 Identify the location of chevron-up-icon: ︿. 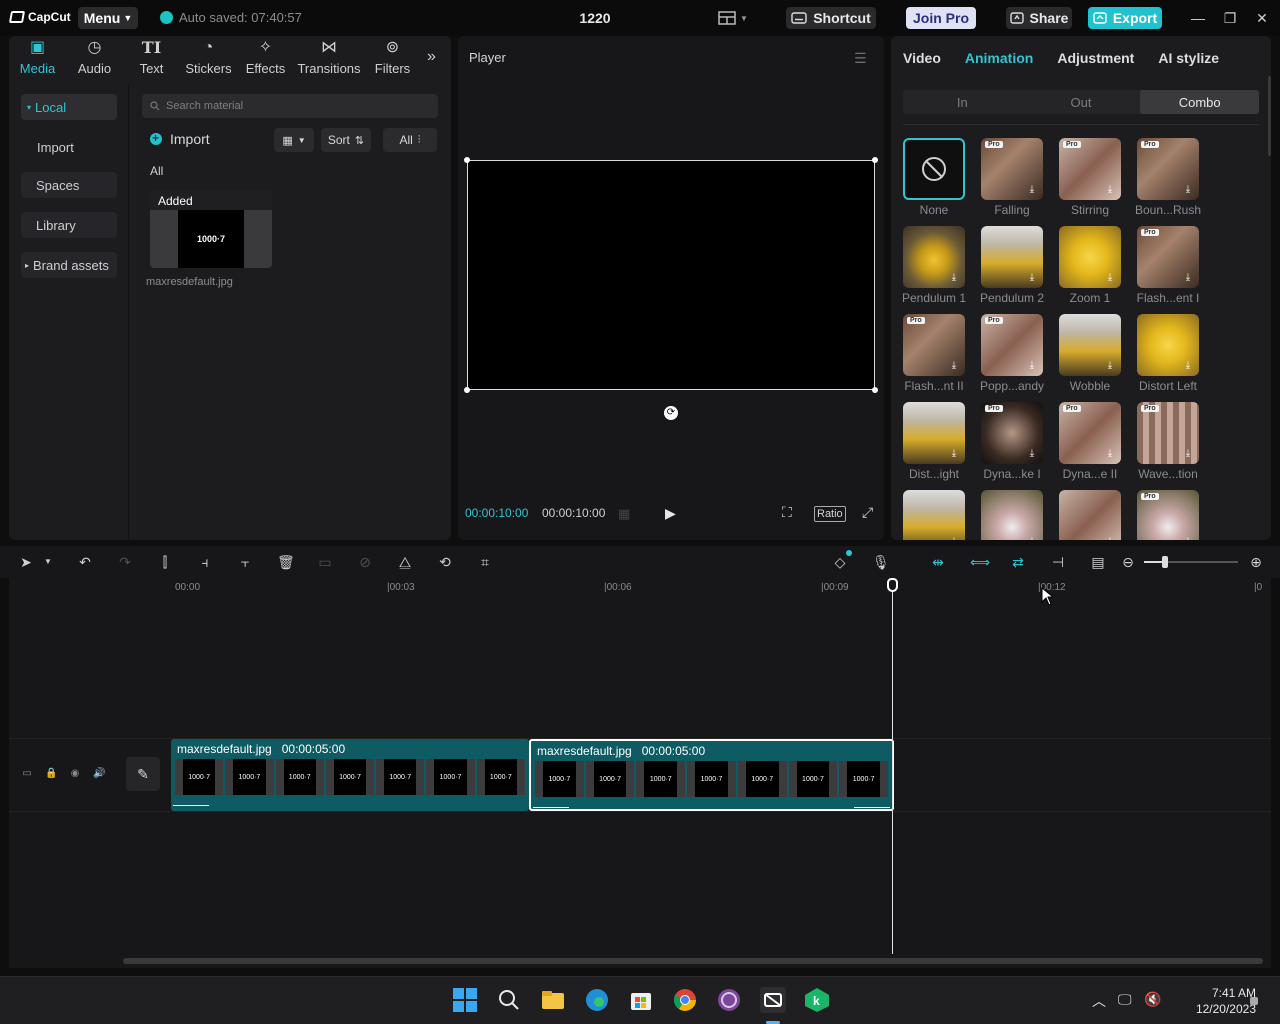
(1099, 1001).